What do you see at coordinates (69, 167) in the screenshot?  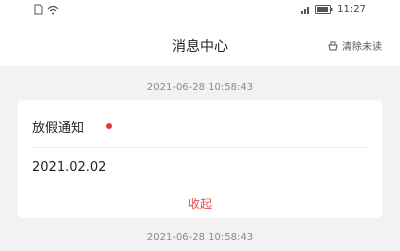 I see `message-body: 2021.02.02` at bounding box center [69, 167].